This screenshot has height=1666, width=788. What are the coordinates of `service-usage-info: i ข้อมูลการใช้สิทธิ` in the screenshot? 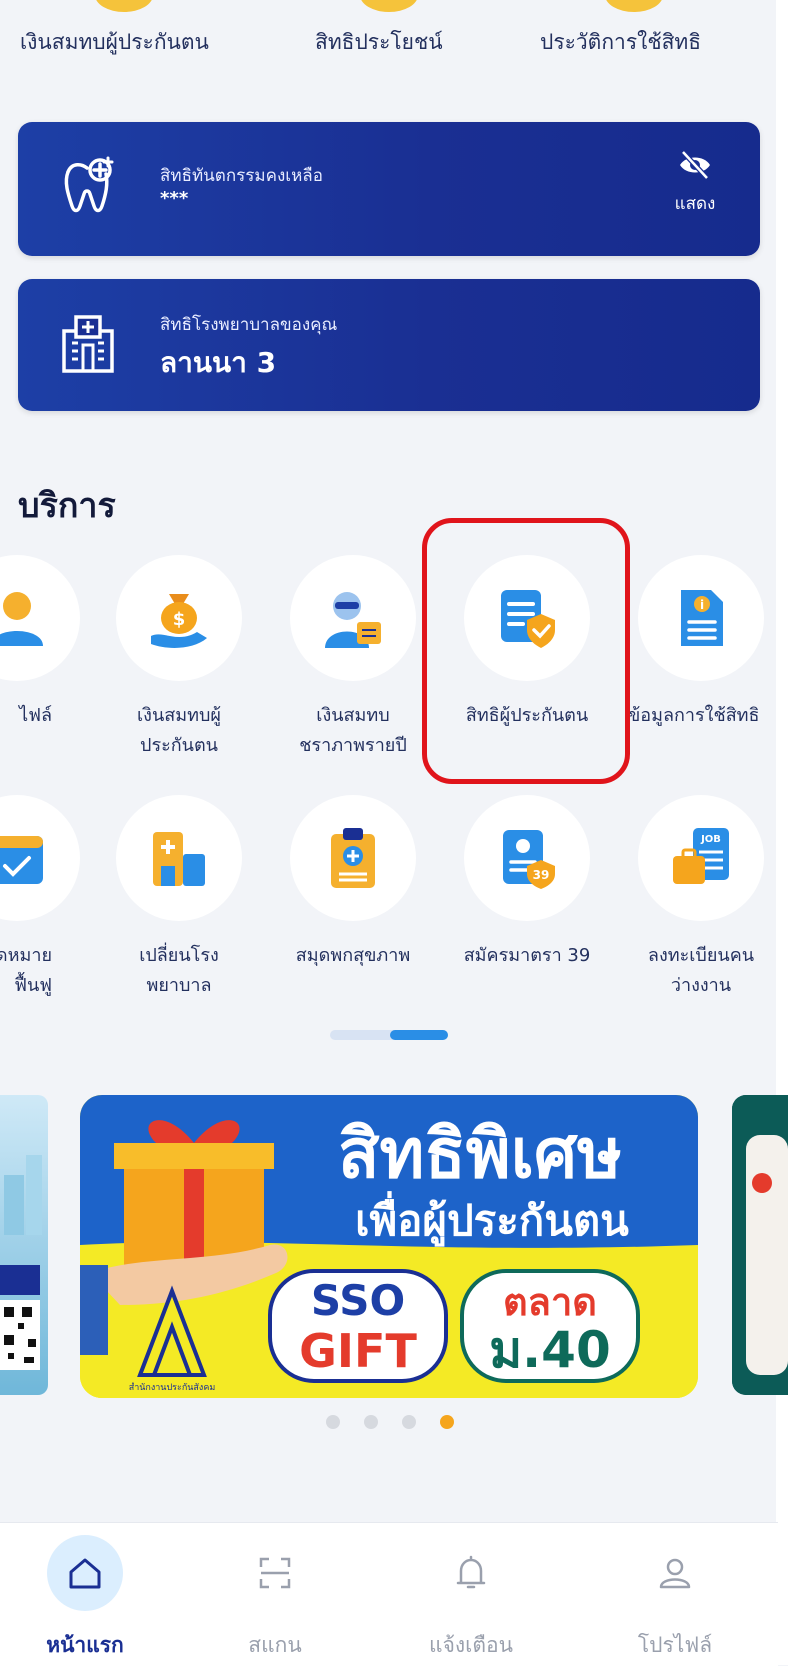 It's located at (701, 643).